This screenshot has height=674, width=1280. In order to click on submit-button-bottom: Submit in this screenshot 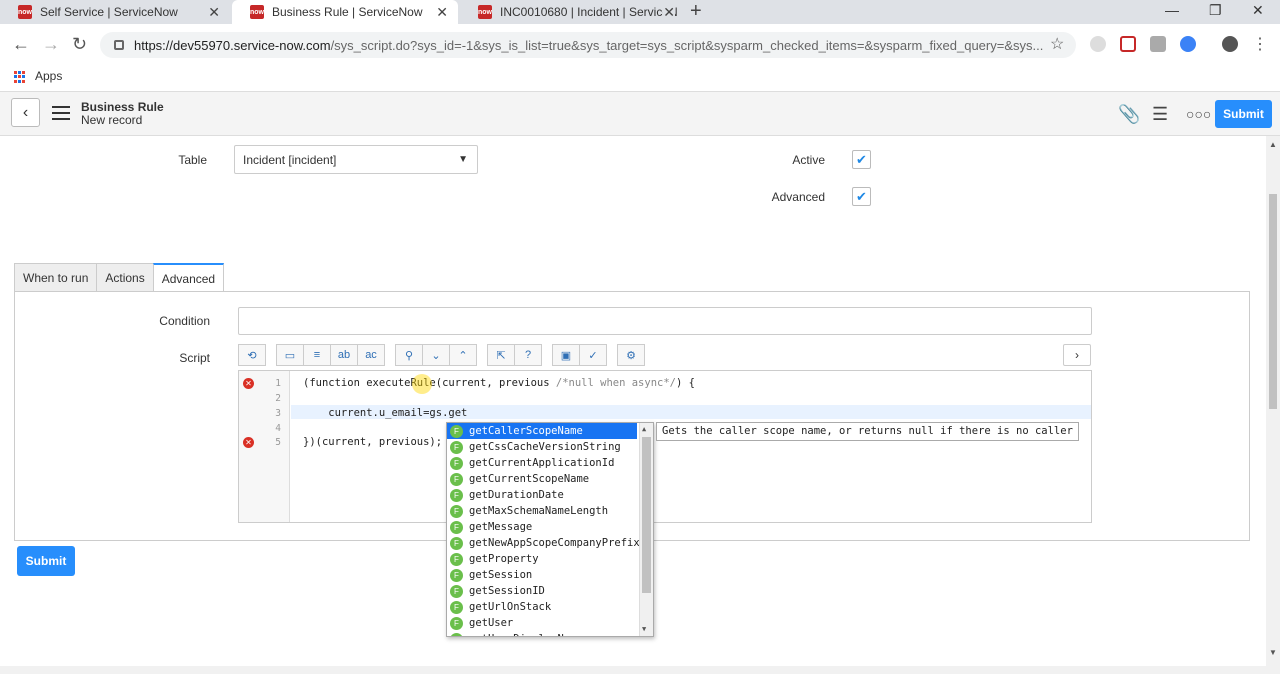, I will do `click(46, 561)`.